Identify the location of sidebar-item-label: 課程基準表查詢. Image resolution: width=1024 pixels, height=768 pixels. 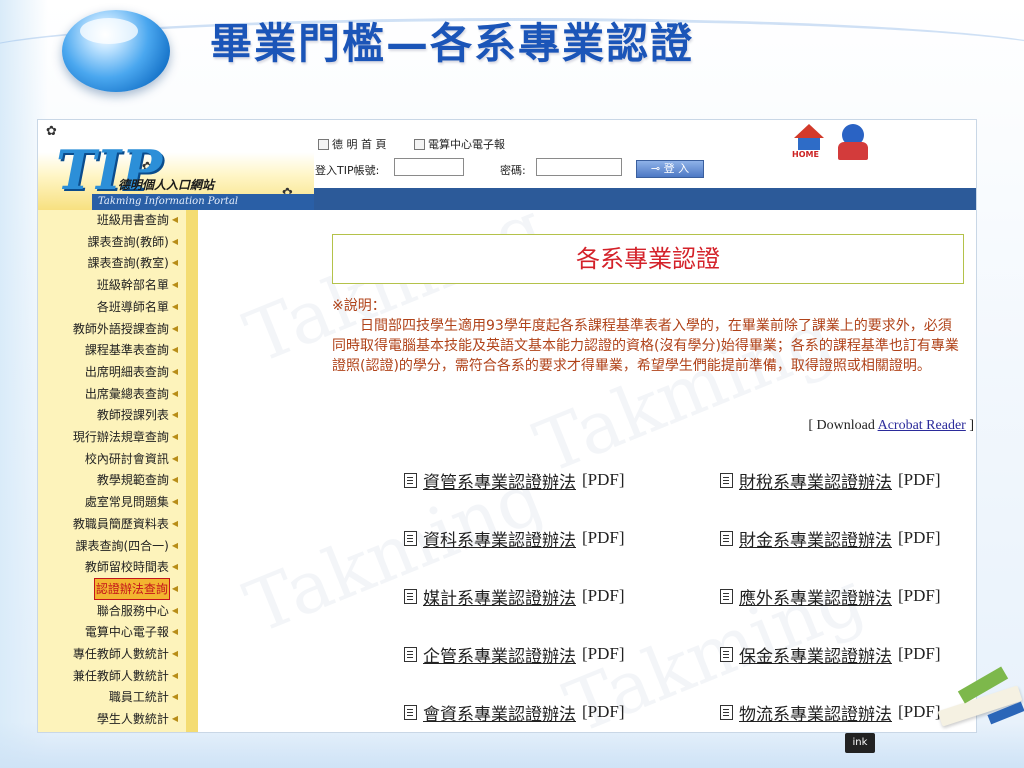
(126, 350).